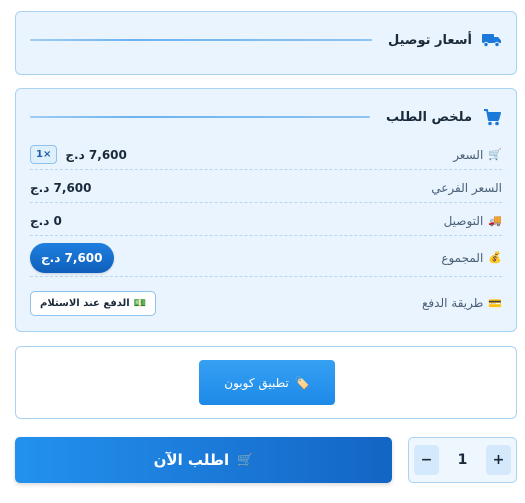 This screenshot has height=503, width=525. I want to click on subtotal-value-group: 7,600 د.ج, so click(61, 188).